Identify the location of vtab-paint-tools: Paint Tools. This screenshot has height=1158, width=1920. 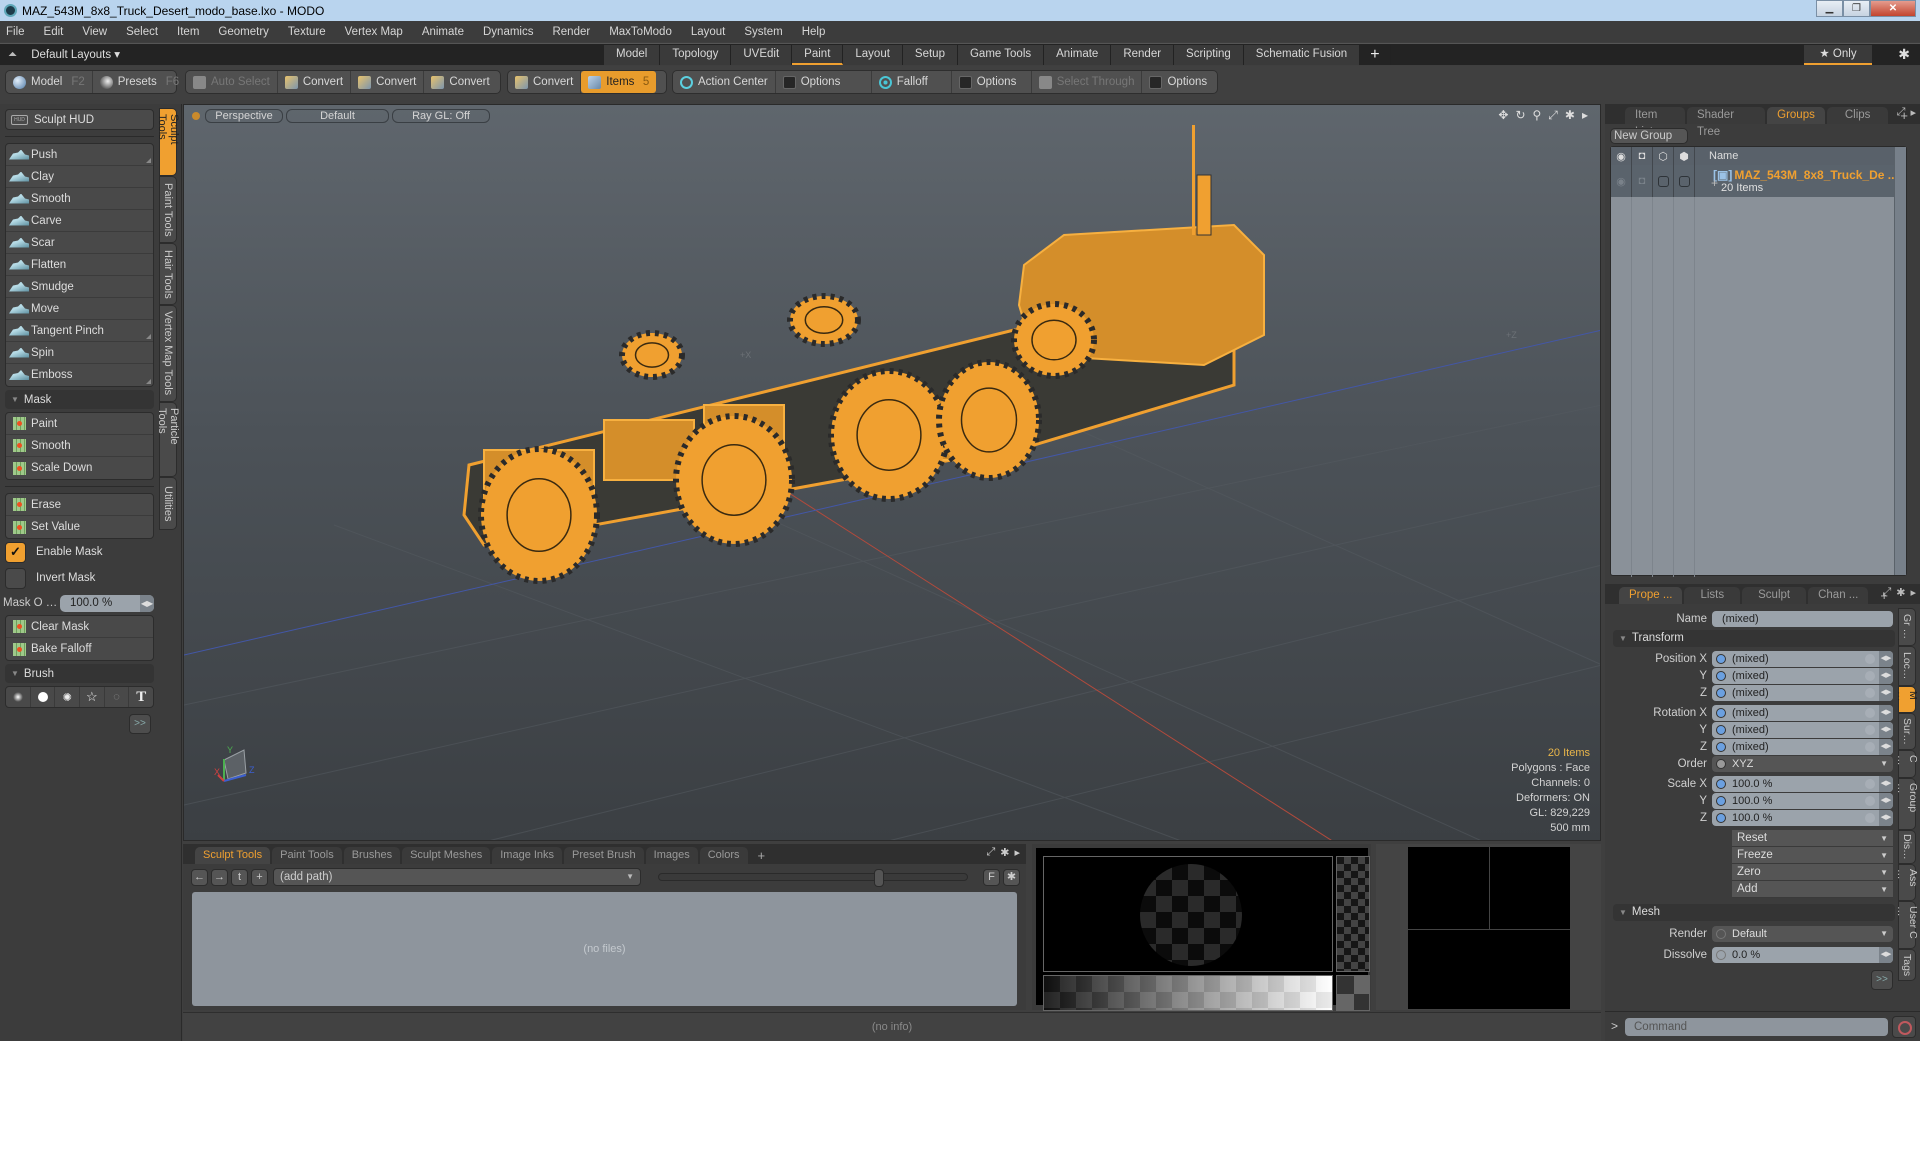
(168, 209).